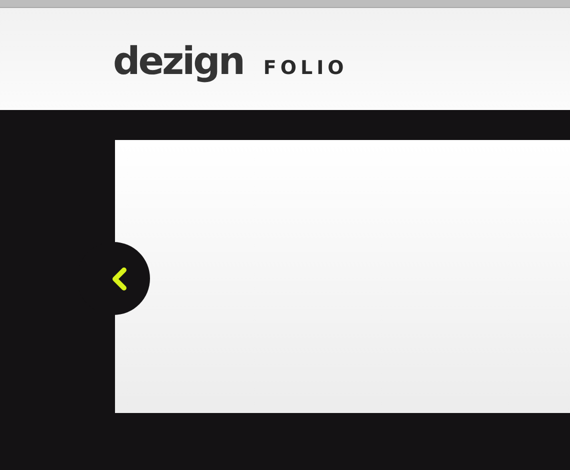 This screenshot has width=570, height=470. Describe the element at coordinates (305, 68) in the screenshot. I see `logo-tagline: FOLIO` at that location.